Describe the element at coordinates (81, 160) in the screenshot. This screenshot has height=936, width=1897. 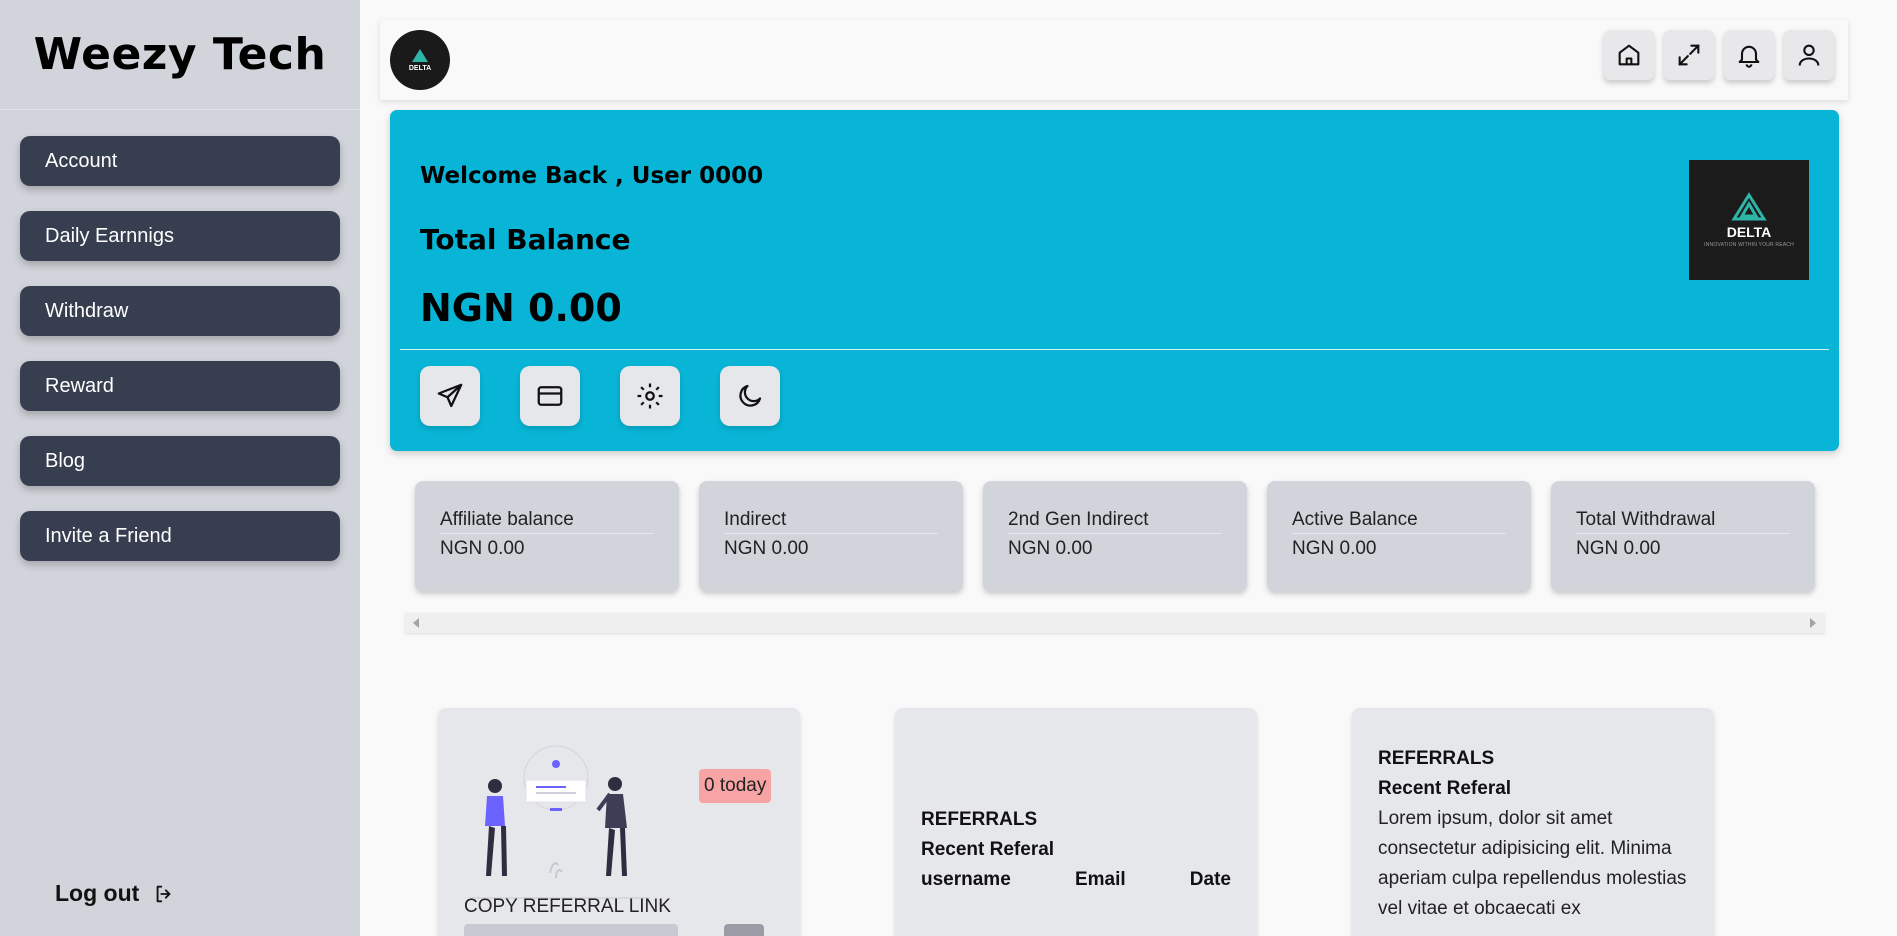
I see `sidebar-item-label: Account` at that location.